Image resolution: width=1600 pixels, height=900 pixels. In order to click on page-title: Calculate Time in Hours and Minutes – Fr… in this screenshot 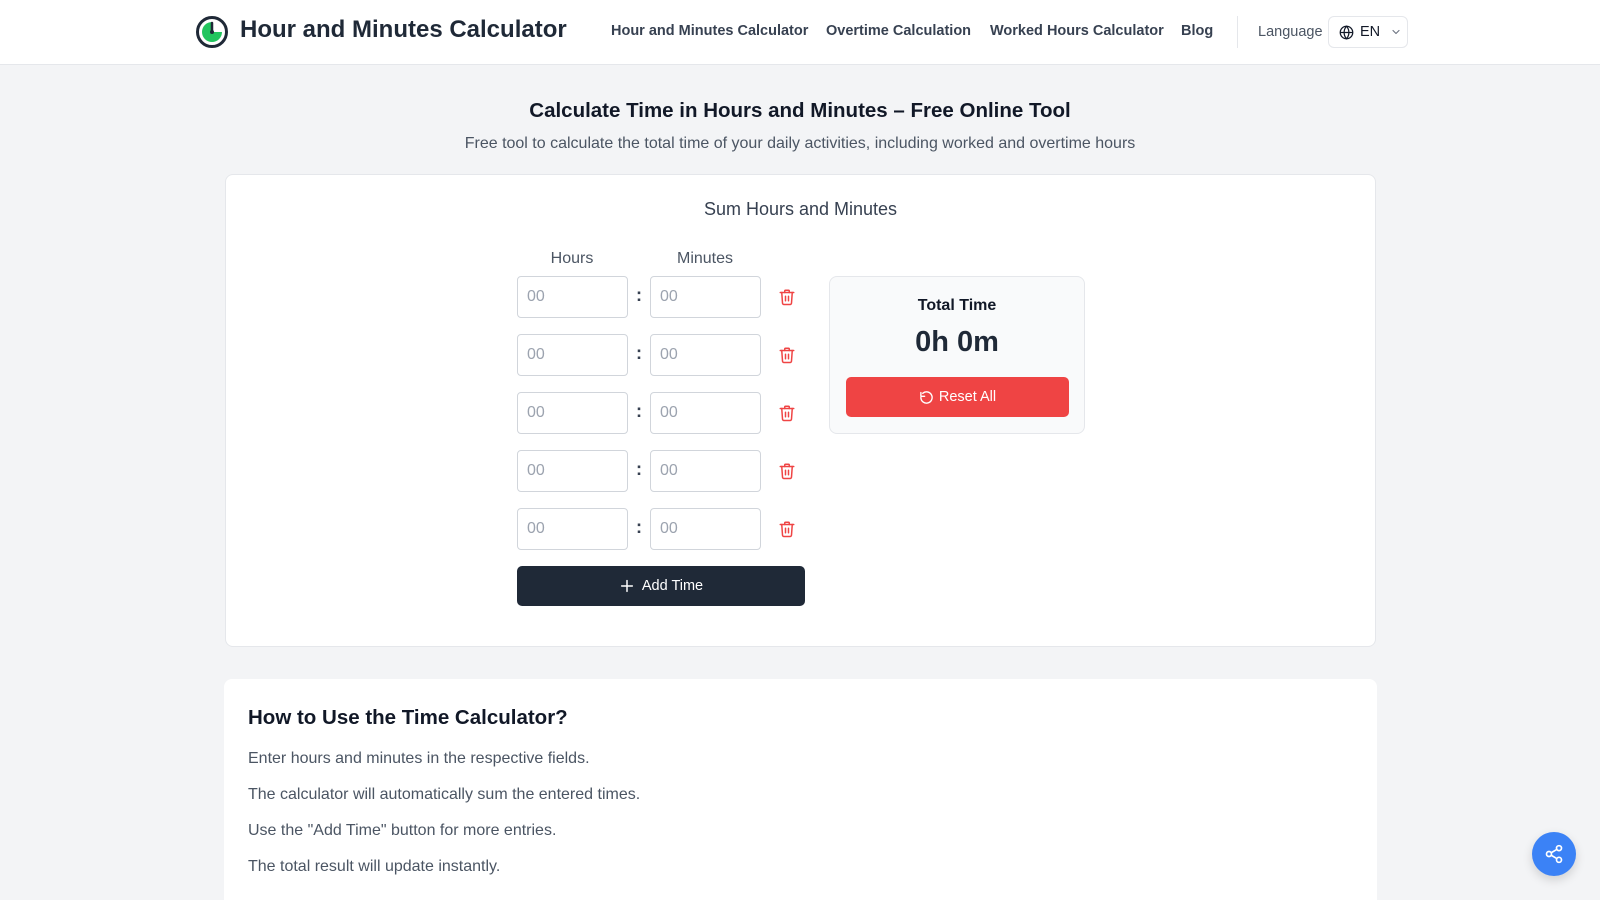, I will do `click(800, 110)`.